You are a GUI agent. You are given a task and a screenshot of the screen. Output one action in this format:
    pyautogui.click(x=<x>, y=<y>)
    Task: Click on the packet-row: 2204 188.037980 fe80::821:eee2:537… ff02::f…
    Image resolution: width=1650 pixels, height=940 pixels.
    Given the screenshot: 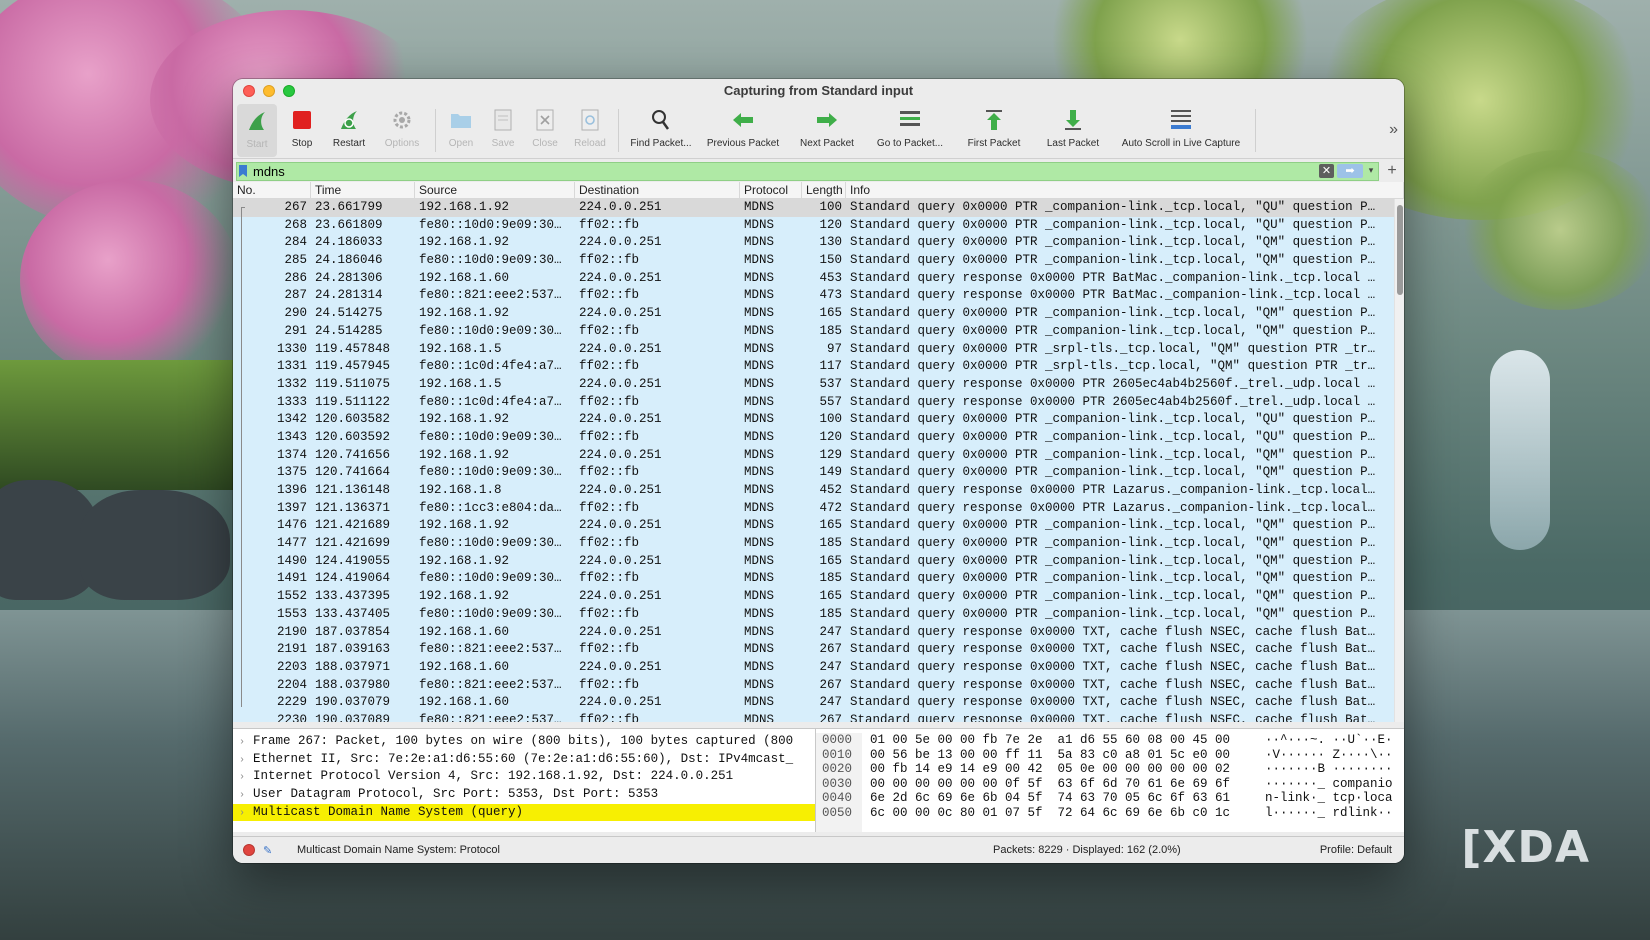 What is the action you would take?
    pyautogui.click(x=818, y=685)
    